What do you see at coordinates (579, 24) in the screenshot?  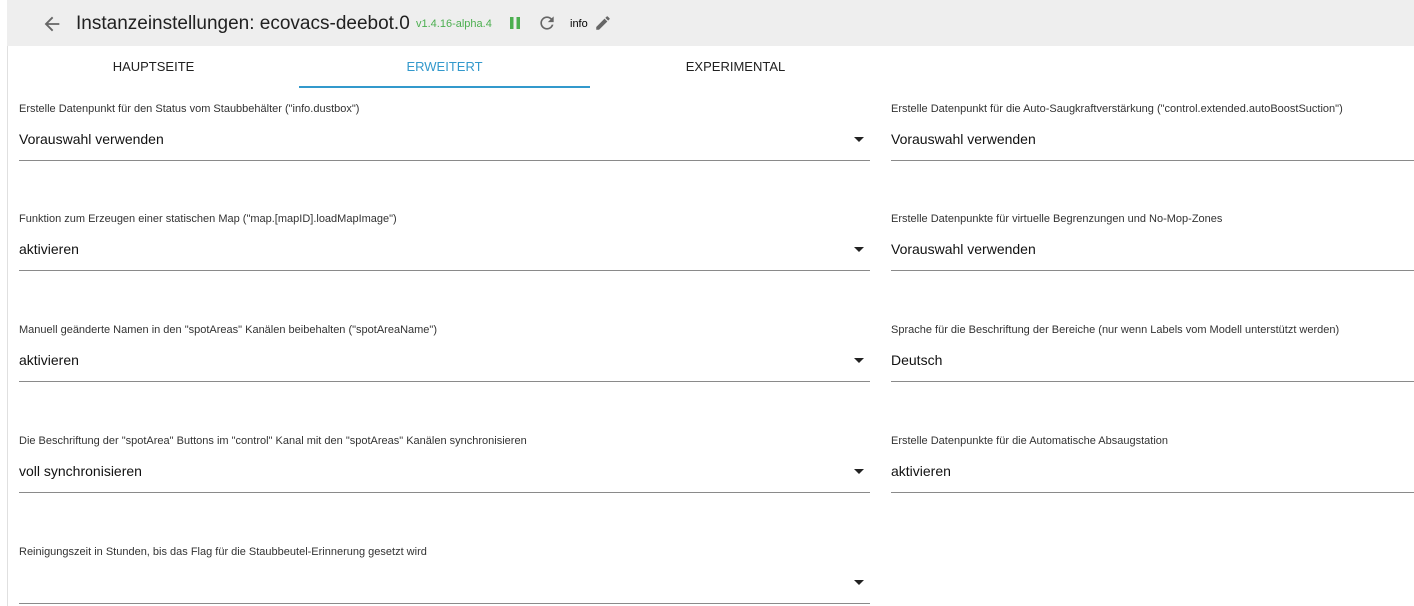 I see `loglevel-label: info` at bounding box center [579, 24].